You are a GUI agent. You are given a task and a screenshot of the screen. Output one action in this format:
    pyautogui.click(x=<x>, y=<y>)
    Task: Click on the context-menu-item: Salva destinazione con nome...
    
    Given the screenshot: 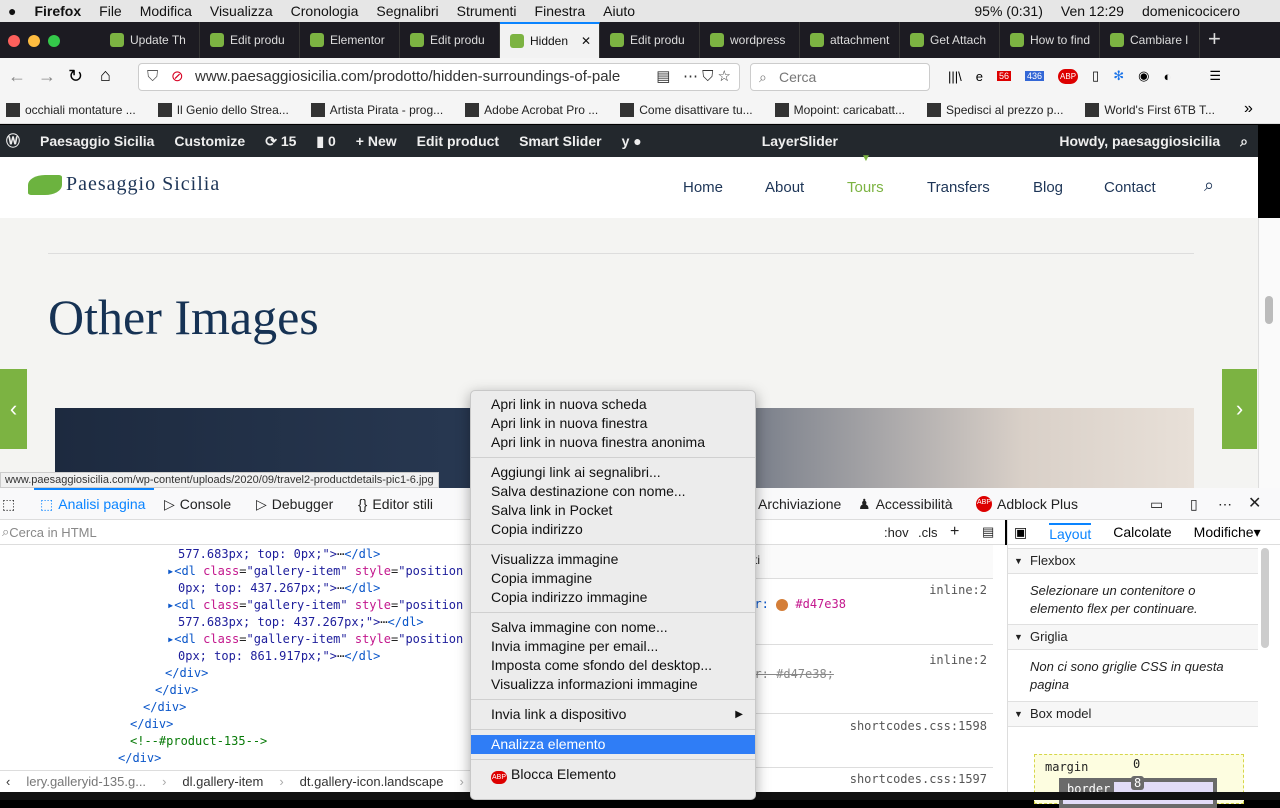 What is the action you would take?
    pyautogui.click(x=613, y=491)
    